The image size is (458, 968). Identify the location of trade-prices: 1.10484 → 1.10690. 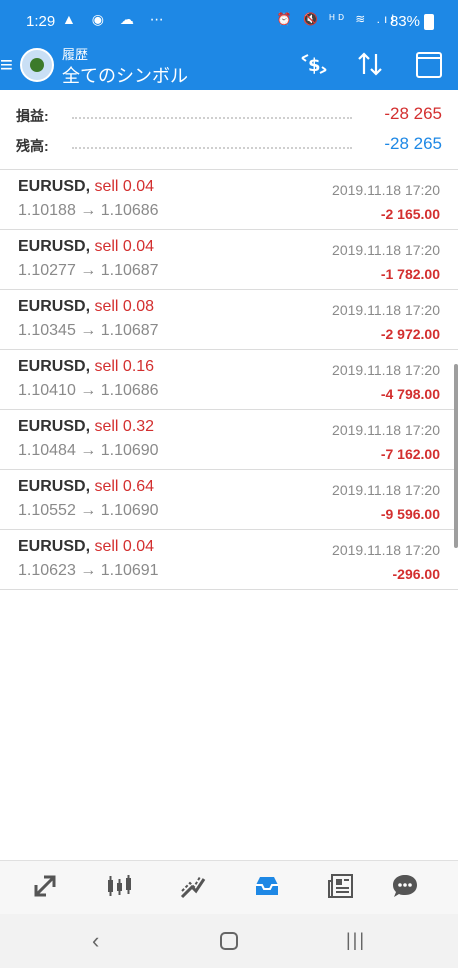
(88, 450).